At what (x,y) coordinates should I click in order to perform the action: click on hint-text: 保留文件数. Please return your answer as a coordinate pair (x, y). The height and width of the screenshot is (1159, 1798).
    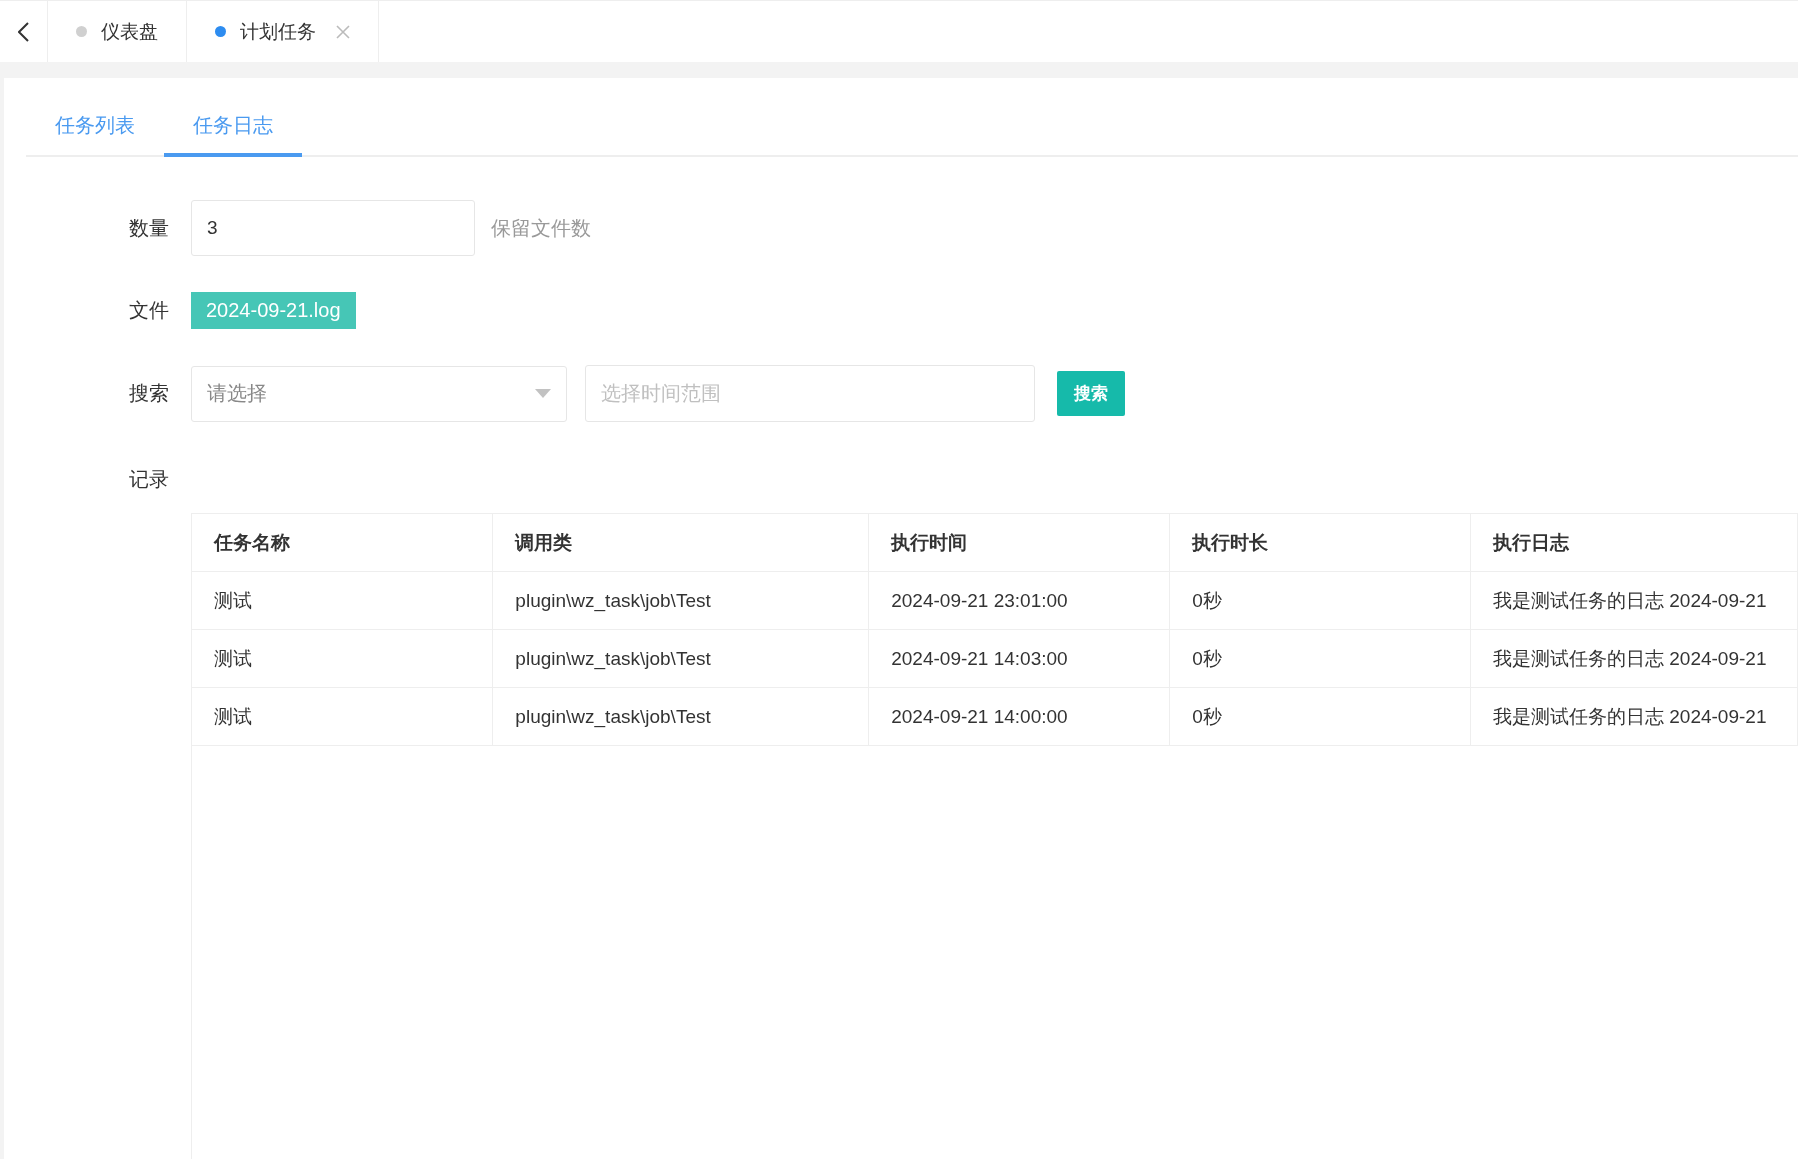
    Looking at the image, I should click on (541, 228).